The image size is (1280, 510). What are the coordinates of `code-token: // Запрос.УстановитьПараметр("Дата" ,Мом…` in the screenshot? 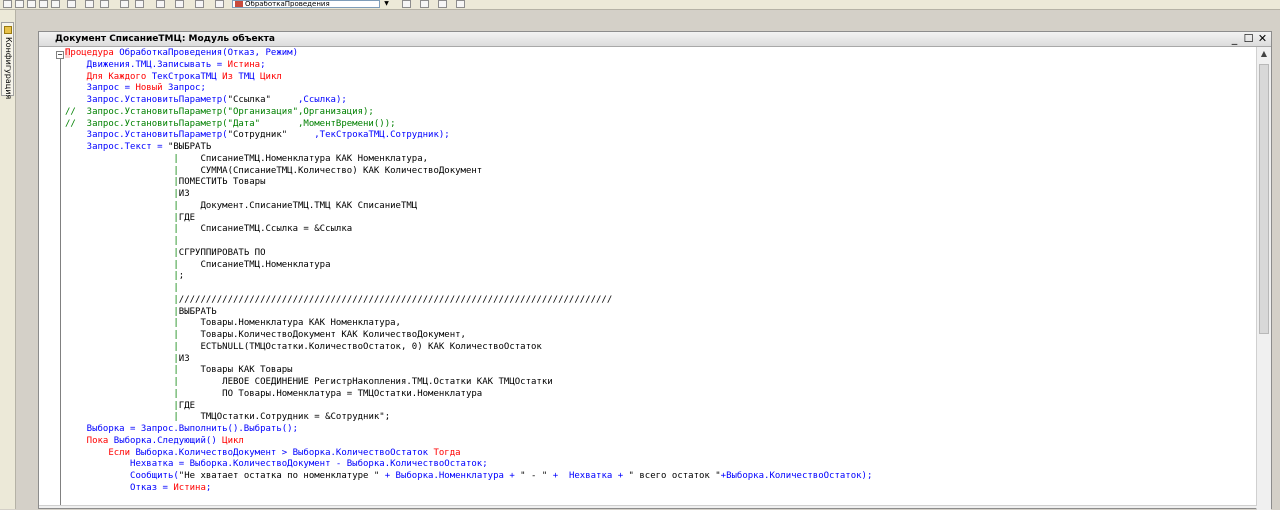 It's located at (230, 123).